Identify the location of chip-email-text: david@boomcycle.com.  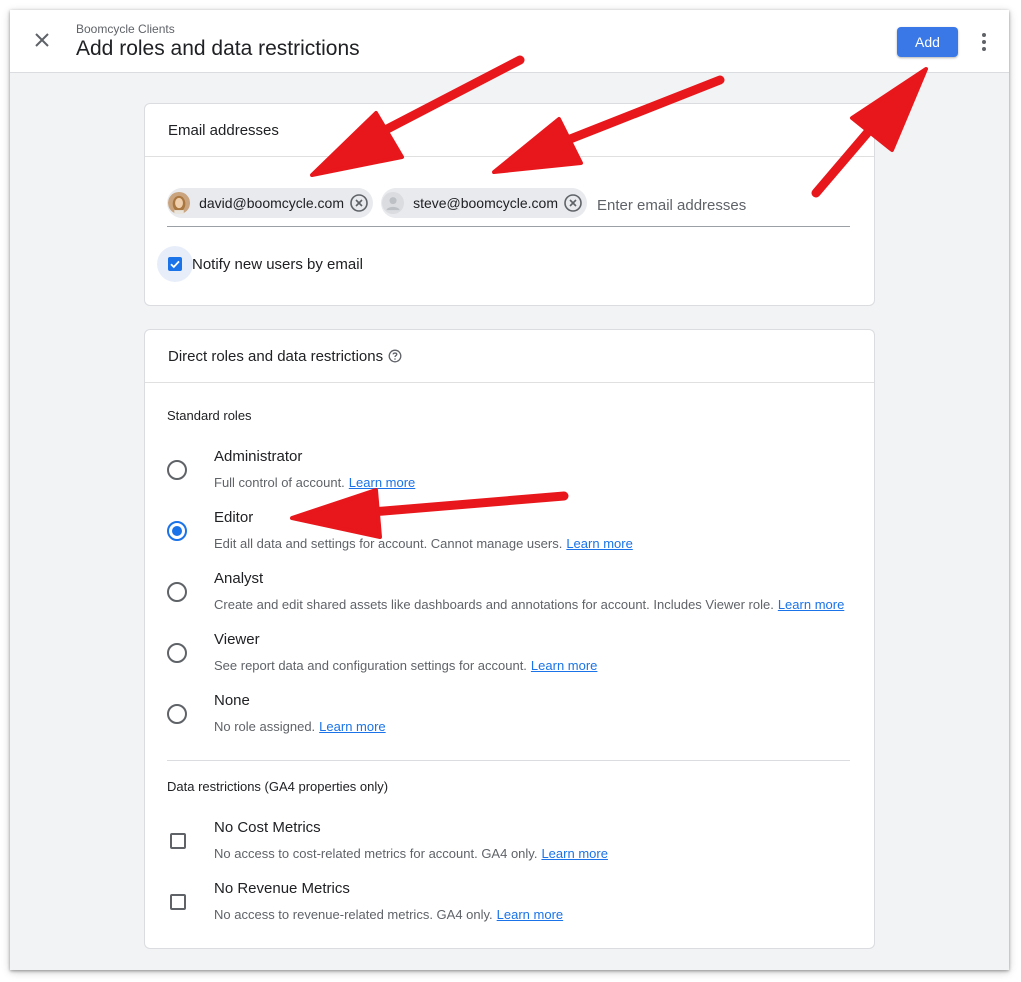
(271, 203).